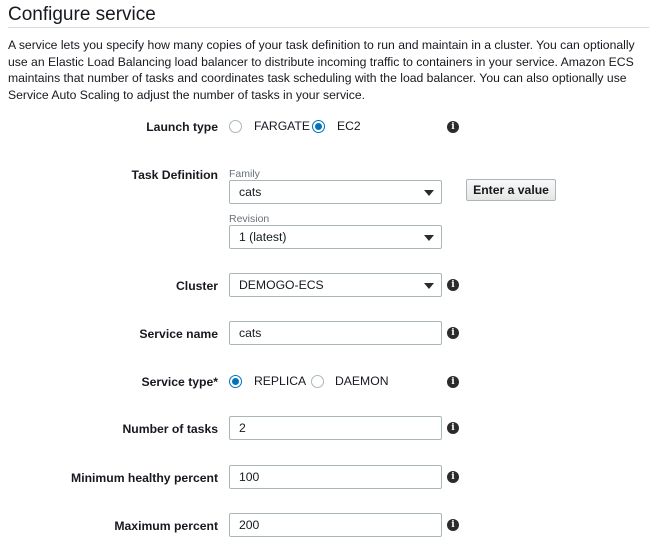  Describe the element at coordinates (335, 525) in the screenshot. I see `maximum-percent-input` at that location.